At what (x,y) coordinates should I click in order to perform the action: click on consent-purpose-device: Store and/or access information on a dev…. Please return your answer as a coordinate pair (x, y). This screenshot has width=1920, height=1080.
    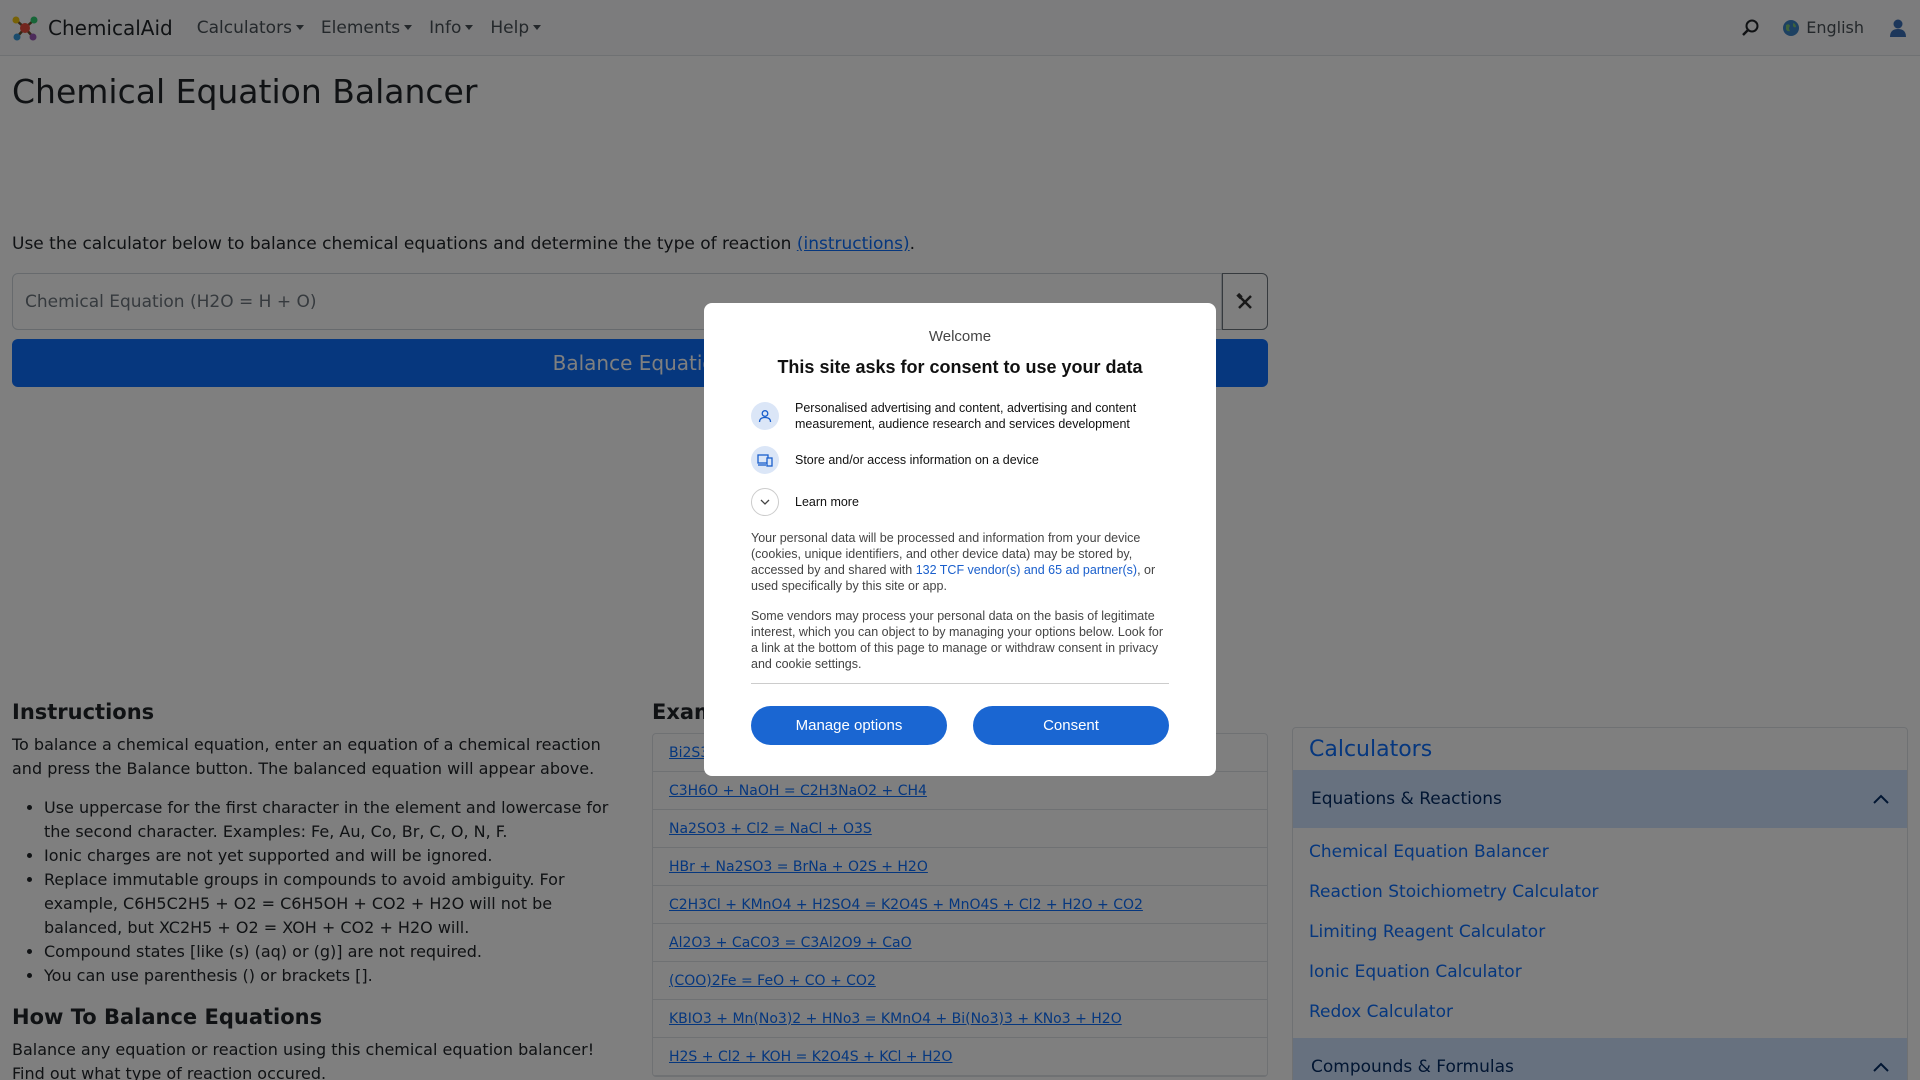
    Looking at the image, I should click on (960, 460).